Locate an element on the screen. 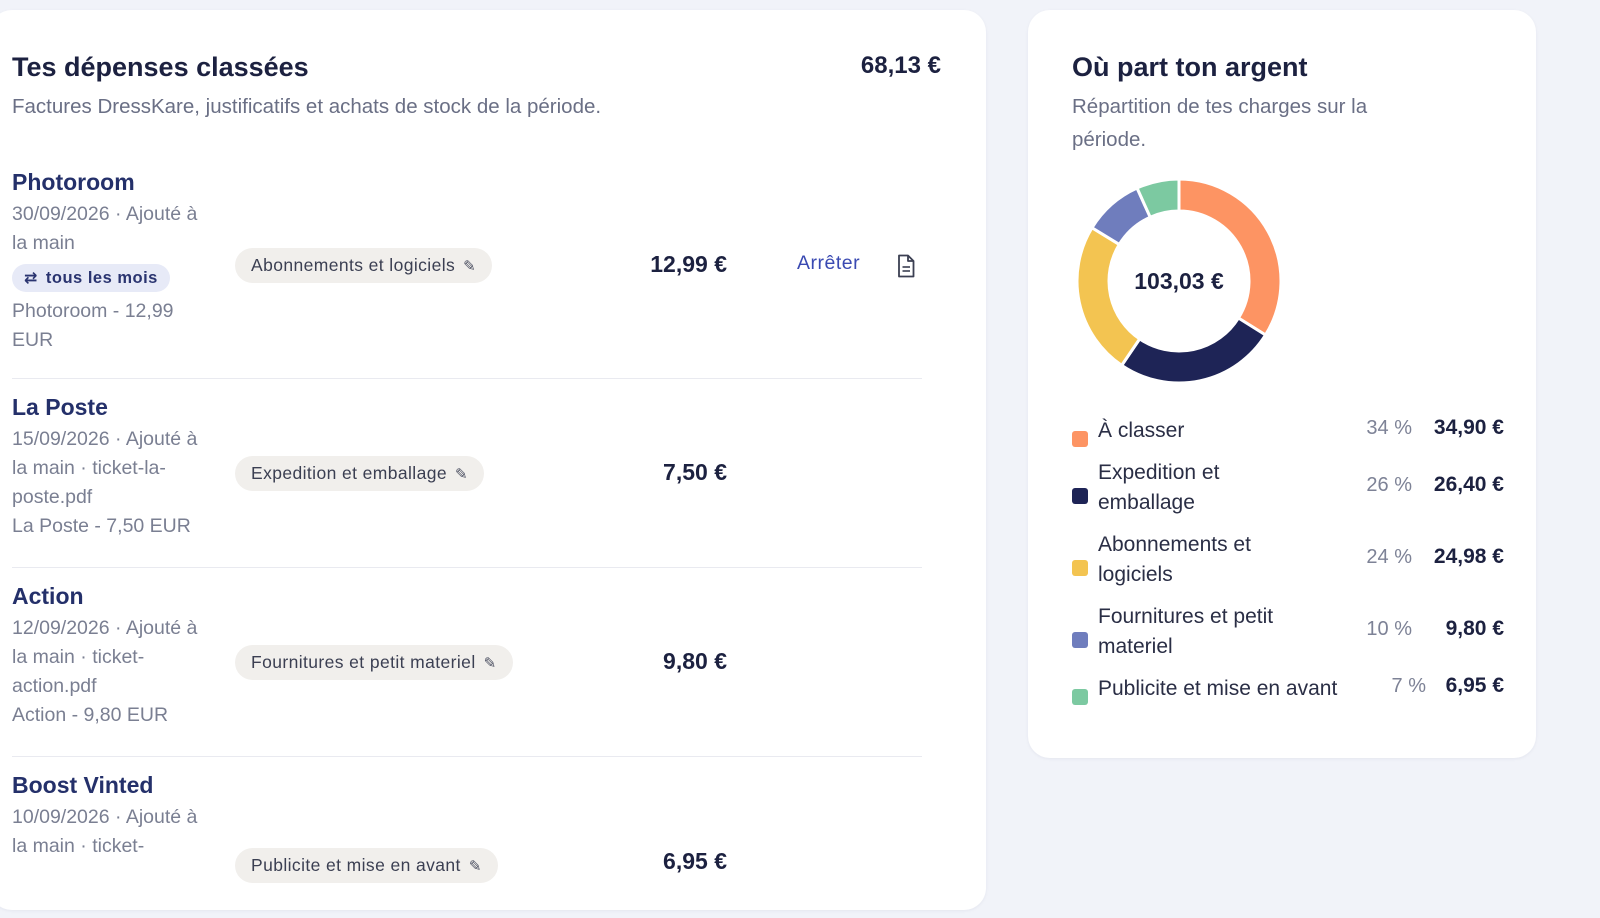 This screenshot has width=1600, height=918. stop-recurring-link: Arrêter is located at coordinates (828, 263).